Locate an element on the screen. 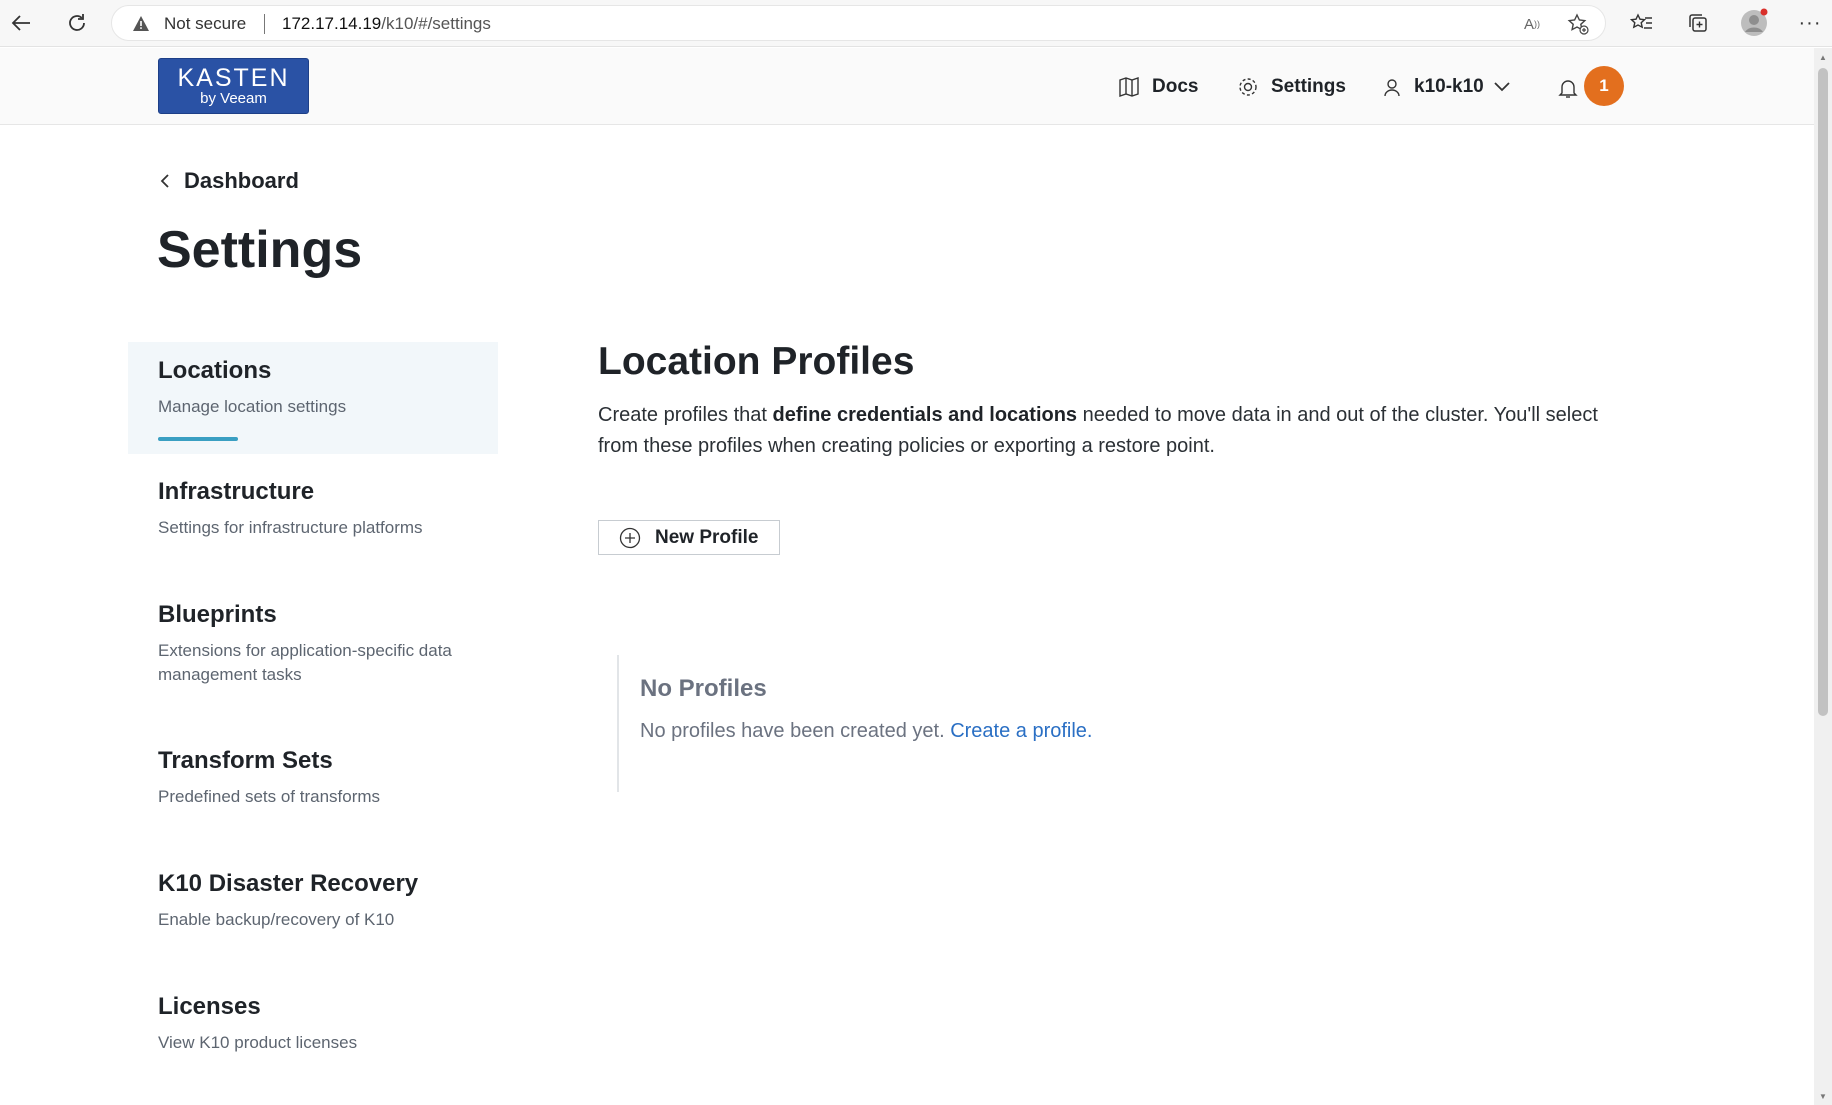  docs-link: Docs is located at coordinates (1158, 87).